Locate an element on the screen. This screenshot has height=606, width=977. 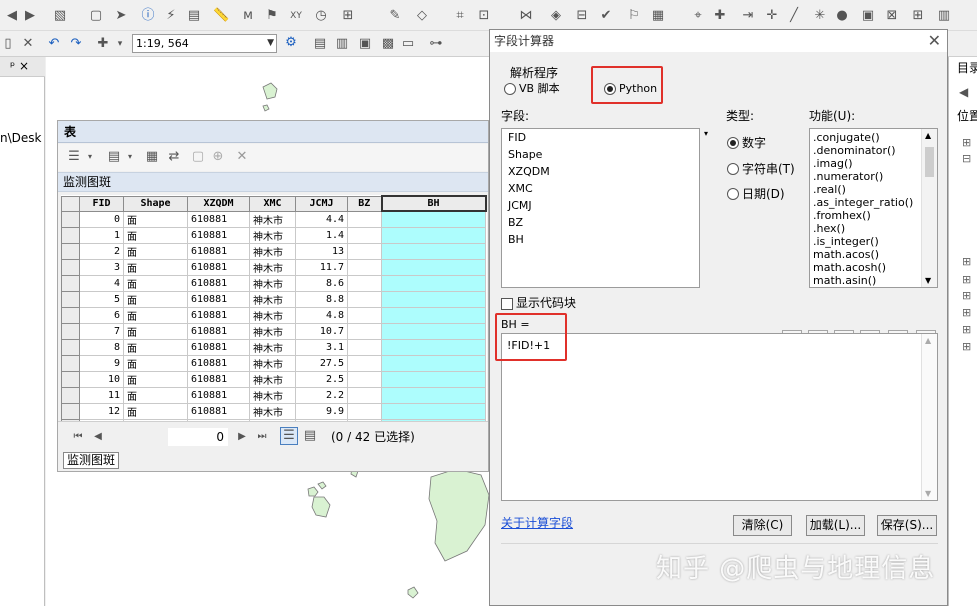
attribute-transfer-icon: ⊠ is located at coordinates (892, 16).